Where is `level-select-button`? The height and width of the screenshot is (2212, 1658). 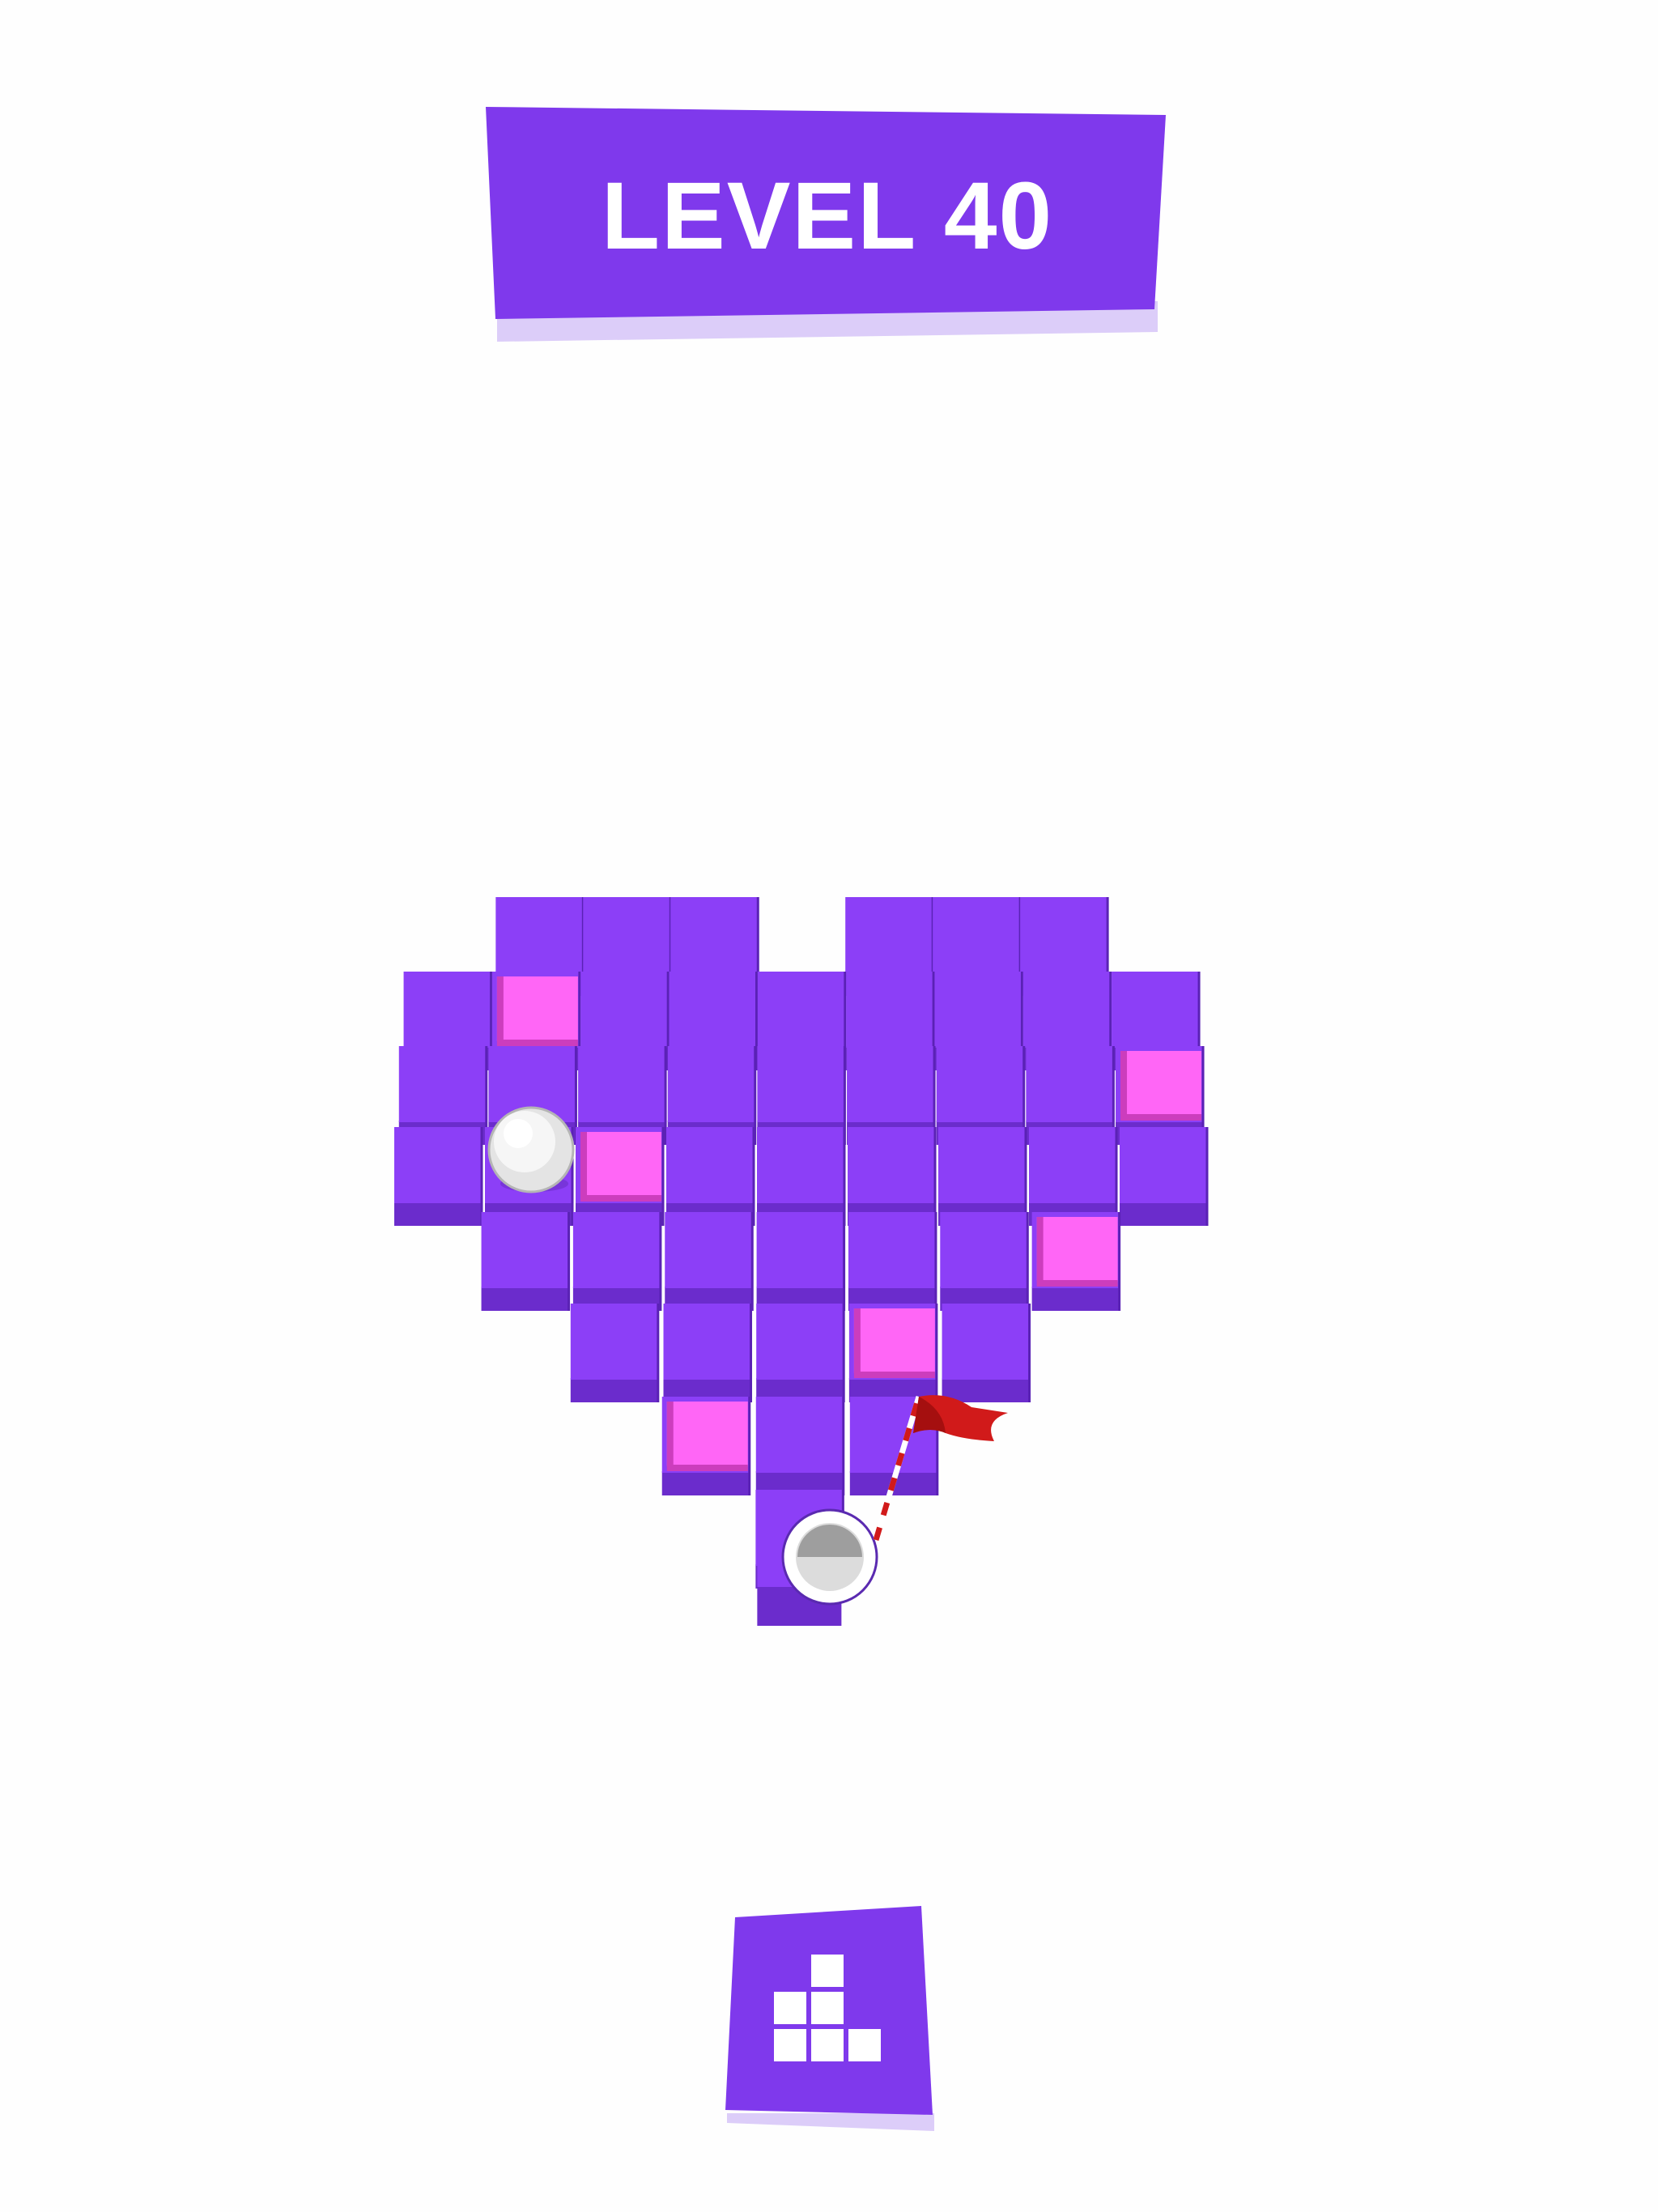
level-select-button is located at coordinates (834, 2021).